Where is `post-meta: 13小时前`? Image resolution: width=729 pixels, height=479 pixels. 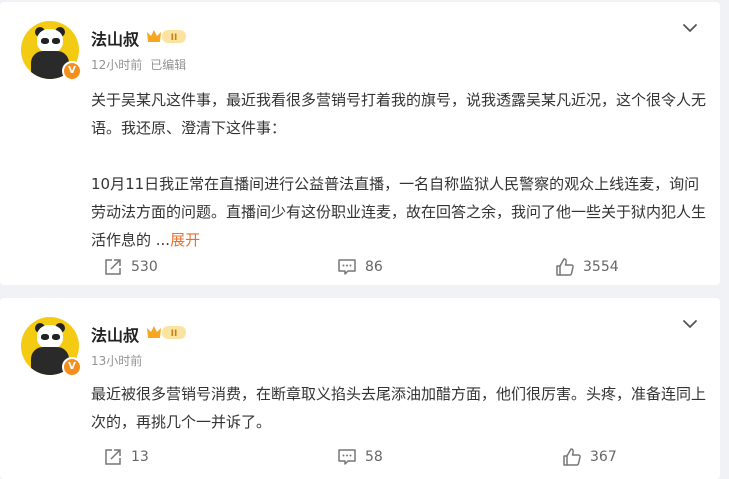
post-meta: 13小时前 is located at coordinates (116, 360).